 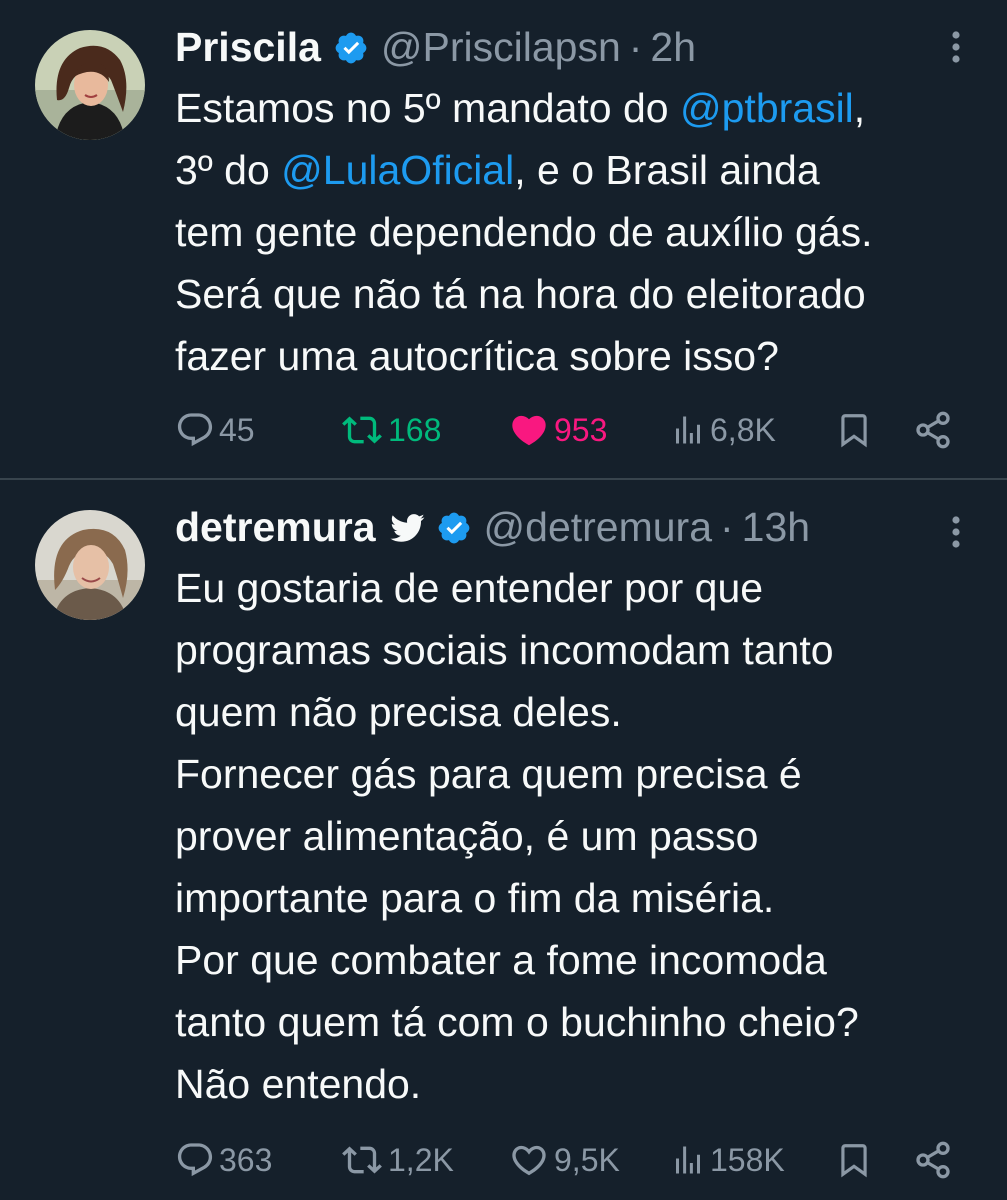 What do you see at coordinates (421, 1159) in the screenshot?
I see `retweet-count: 1,2K` at bounding box center [421, 1159].